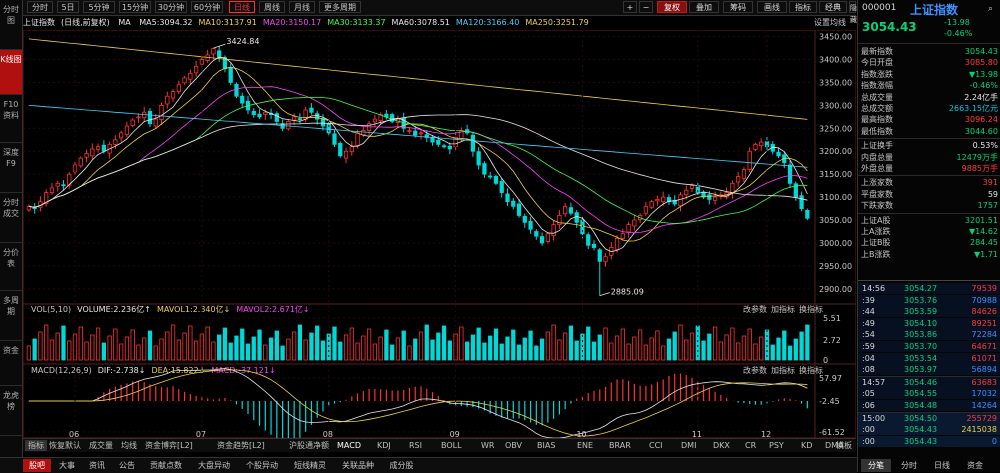 This screenshot has height=473, width=1000. Describe the element at coordinates (755, 370) in the screenshot. I see `macd-panel-button: 改参数` at that location.